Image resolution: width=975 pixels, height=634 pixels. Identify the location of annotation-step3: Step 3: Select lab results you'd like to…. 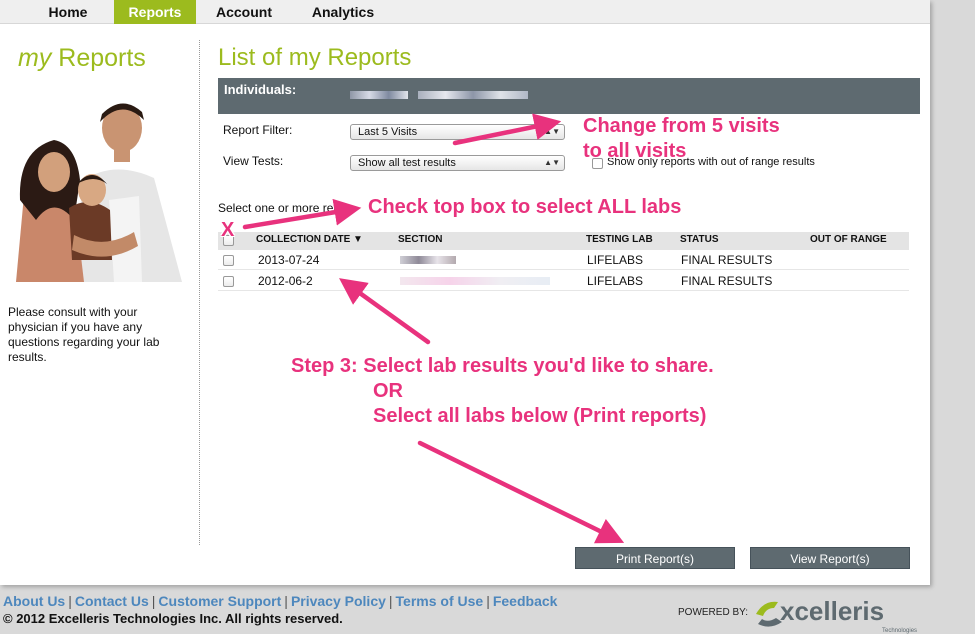
(502, 366).